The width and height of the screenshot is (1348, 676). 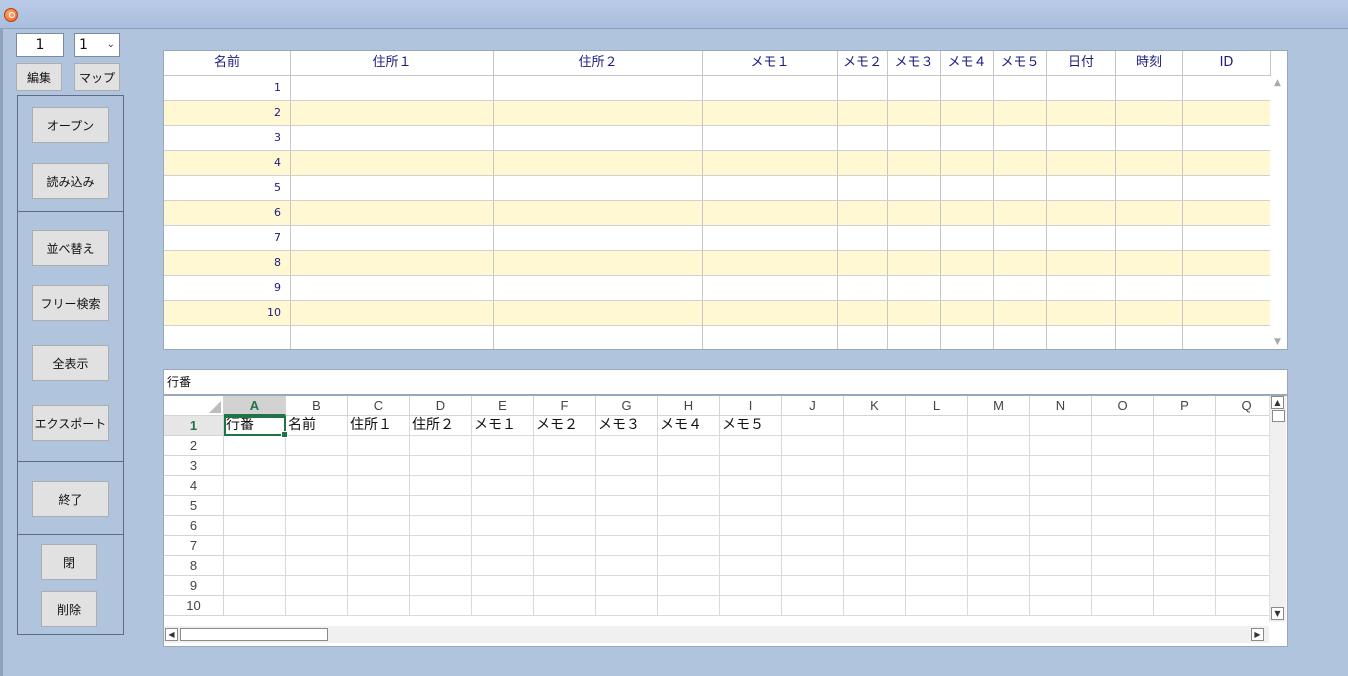 What do you see at coordinates (194, 486) in the screenshot?
I see `sheet-row-header: 4` at bounding box center [194, 486].